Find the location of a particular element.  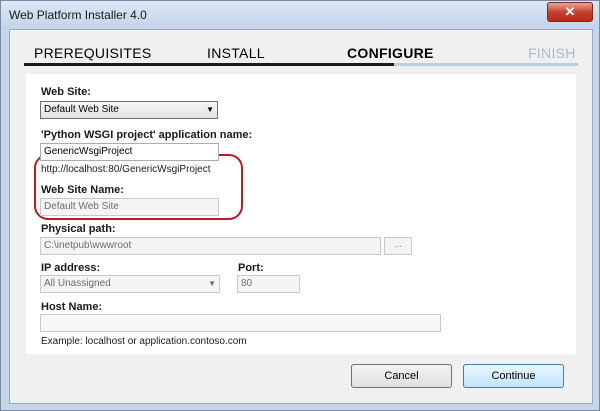

step-configure: CONFIGURE is located at coordinates (390, 53).